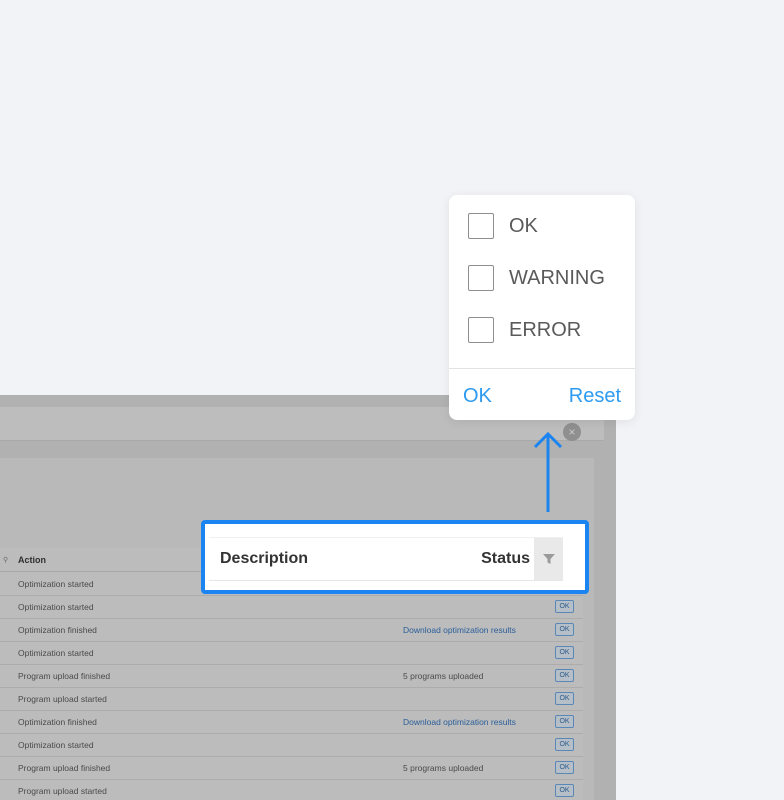  What do you see at coordinates (545, 329) in the screenshot?
I see `filter-option-label: ERROR` at bounding box center [545, 329].